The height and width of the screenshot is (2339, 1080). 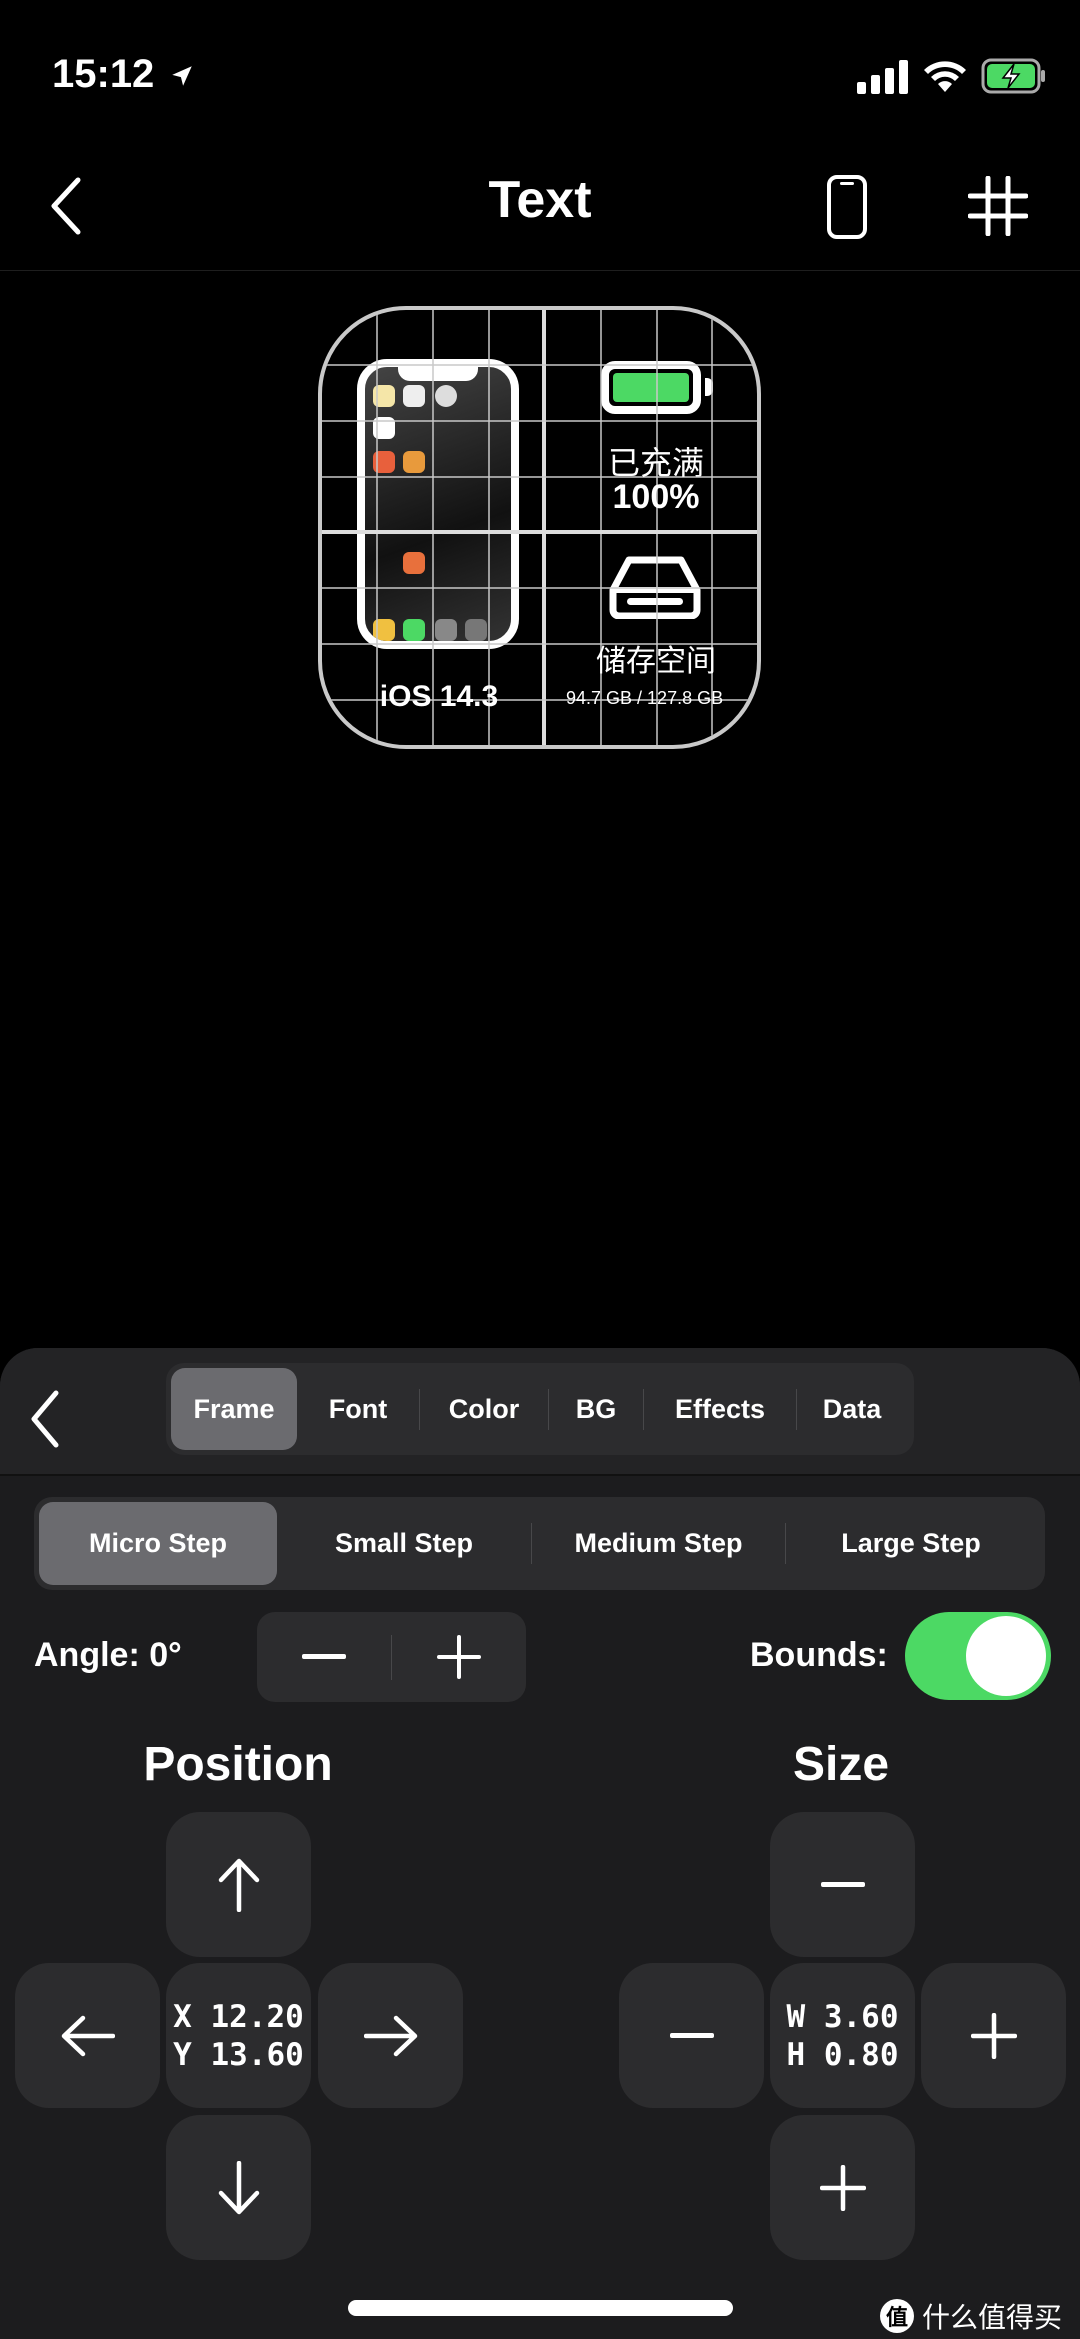 I want to click on tab-data: Data, so click(x=852, y=1409).